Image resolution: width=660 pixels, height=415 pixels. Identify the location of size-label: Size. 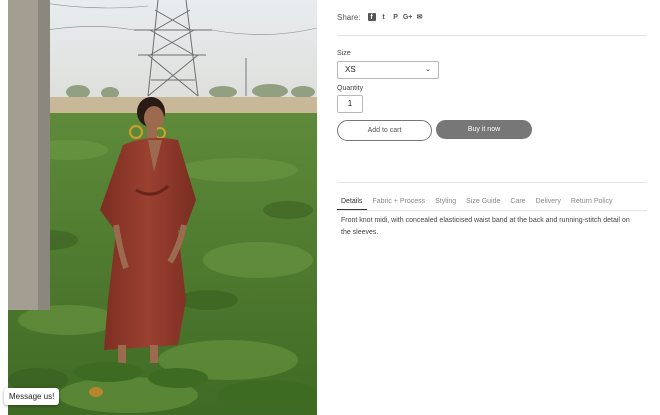
(344, 53).